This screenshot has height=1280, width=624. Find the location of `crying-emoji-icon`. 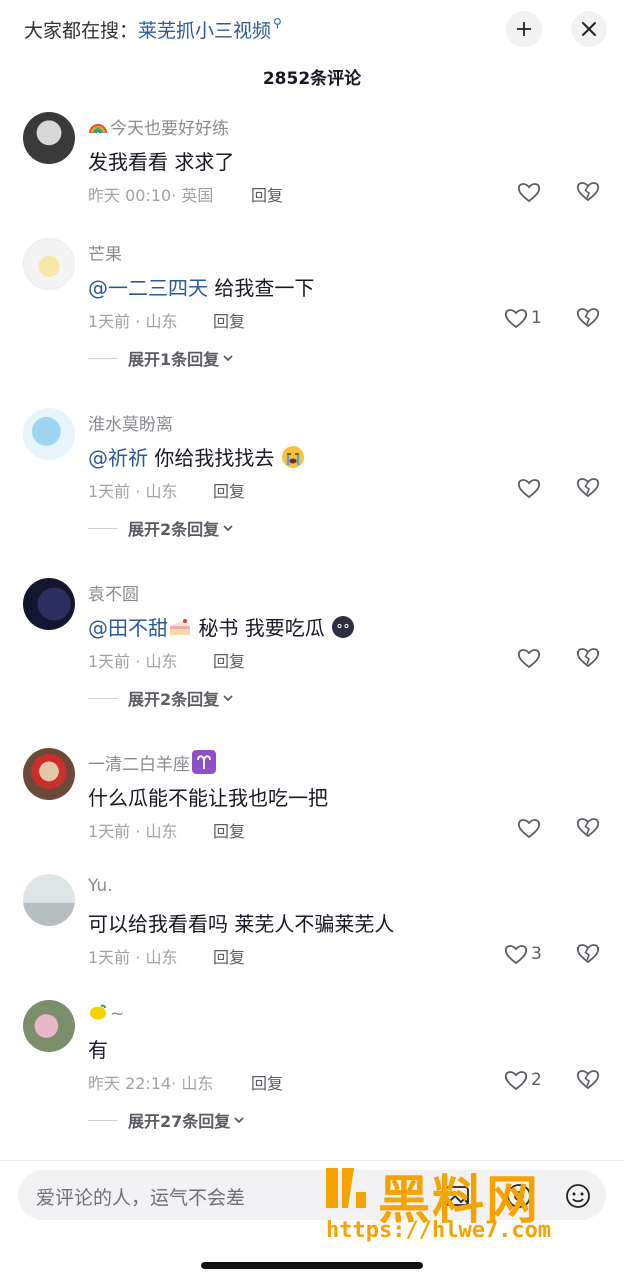

crying-emoji-icon is located at coordinates (292, 457).